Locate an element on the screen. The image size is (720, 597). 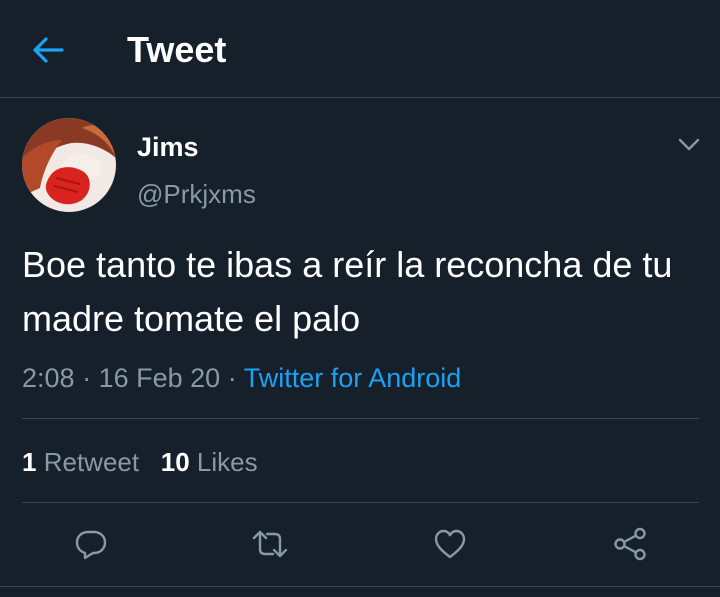
avatar is located at coordinates (69, 165).